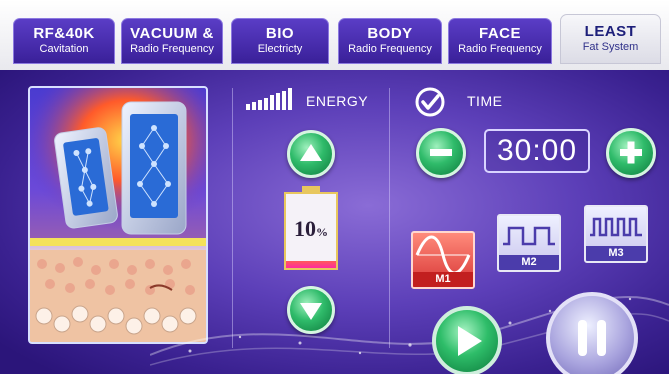 The image size is (669, 374). I want to click on arrow-up-icon, so click(311, 152).